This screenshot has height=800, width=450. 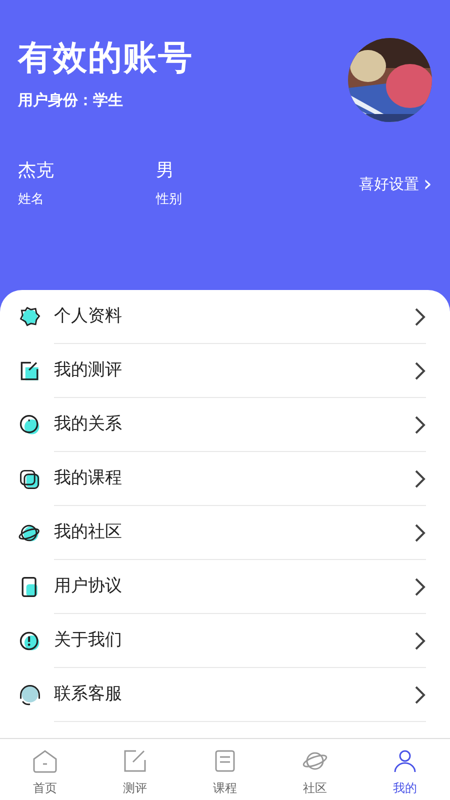 What do you see at coordinates (45, 769) in the screenshot?
I see `tab: 首页` at bounding box center [45, 769].